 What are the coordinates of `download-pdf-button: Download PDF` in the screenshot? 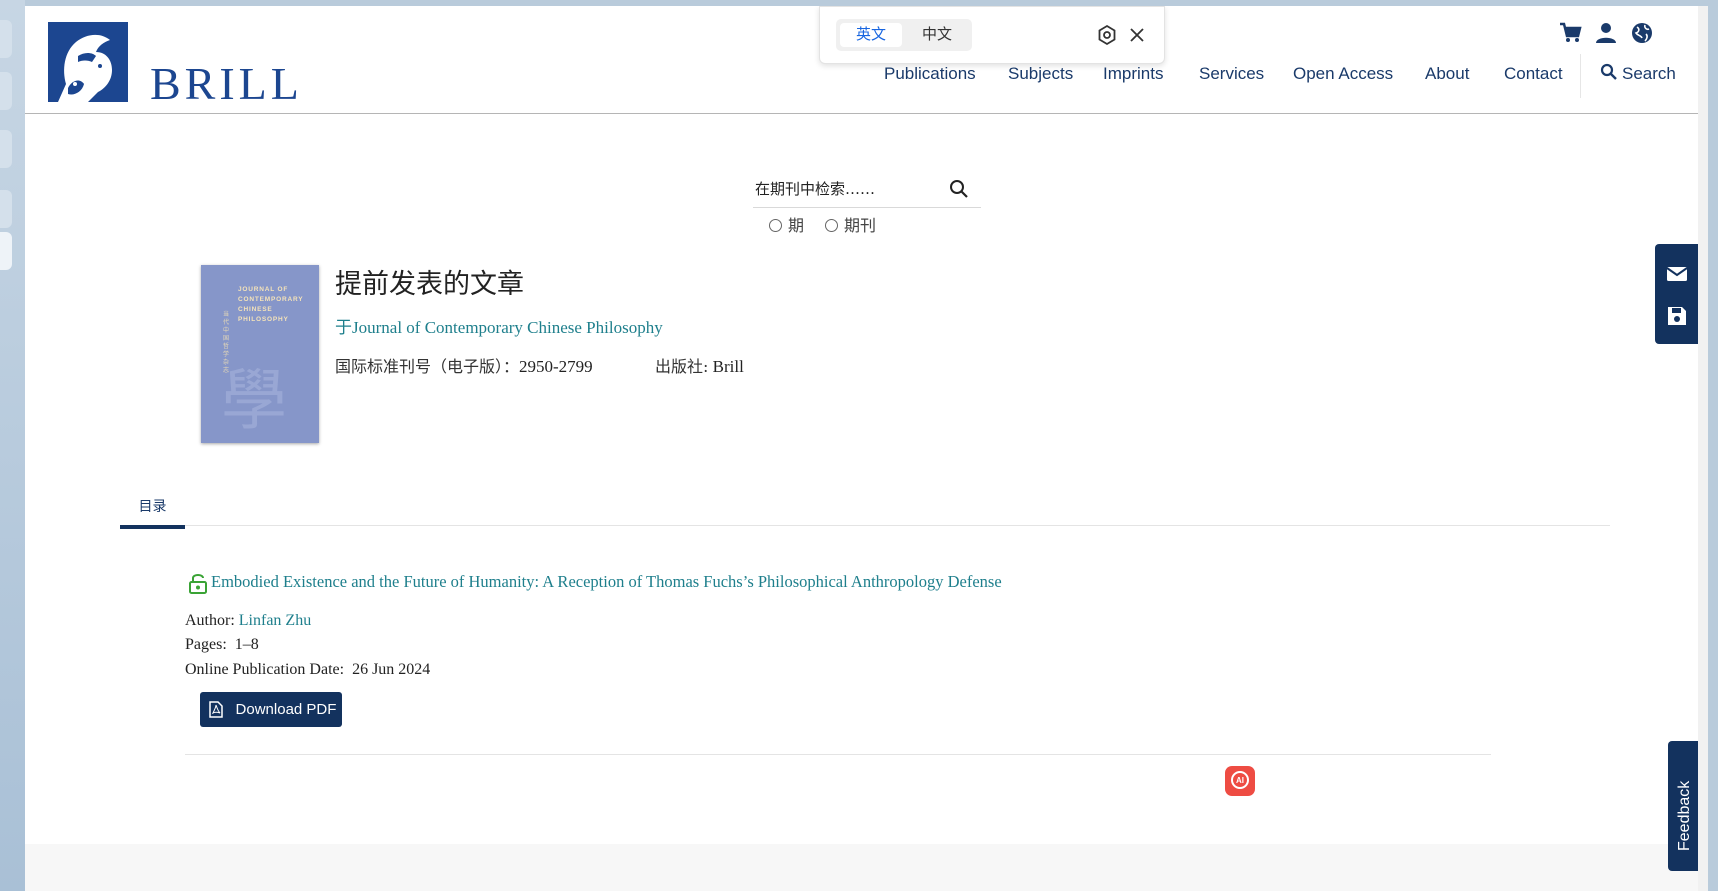 It's located at (271, 709).